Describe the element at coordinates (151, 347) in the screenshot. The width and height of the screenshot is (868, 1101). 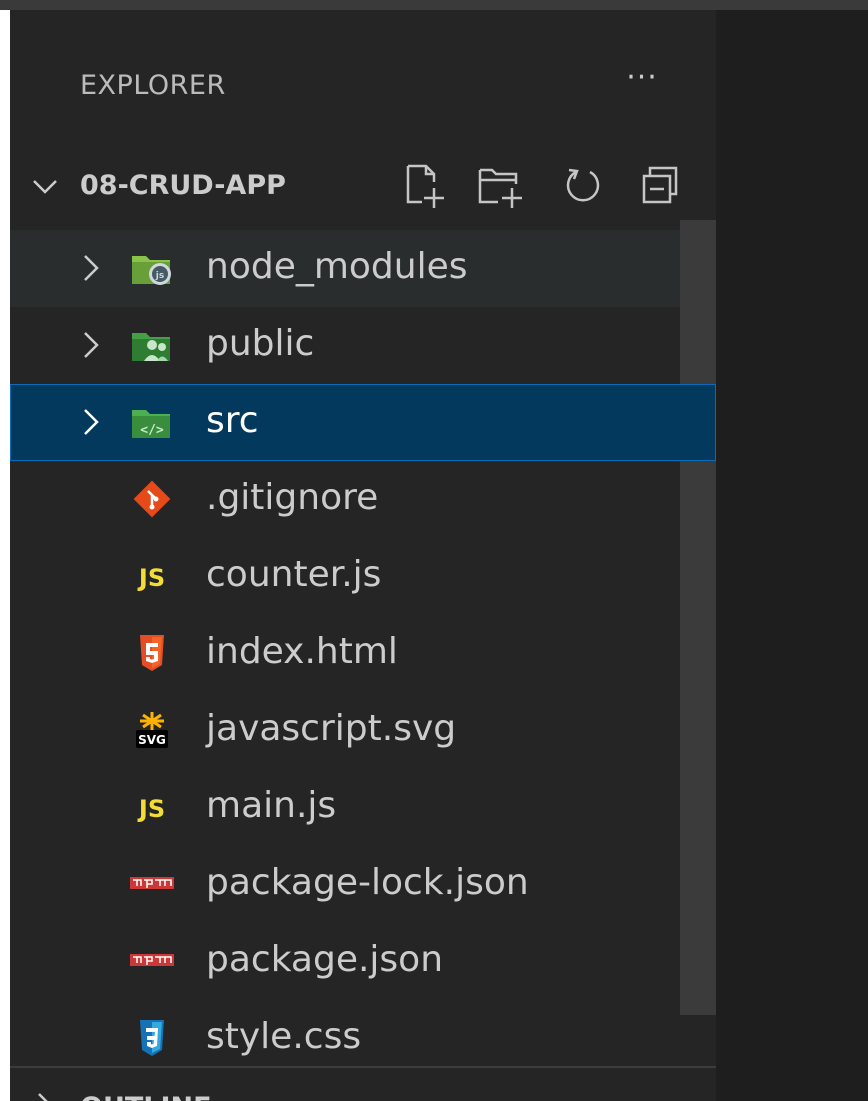
I see `public-folder-icon` at that location.